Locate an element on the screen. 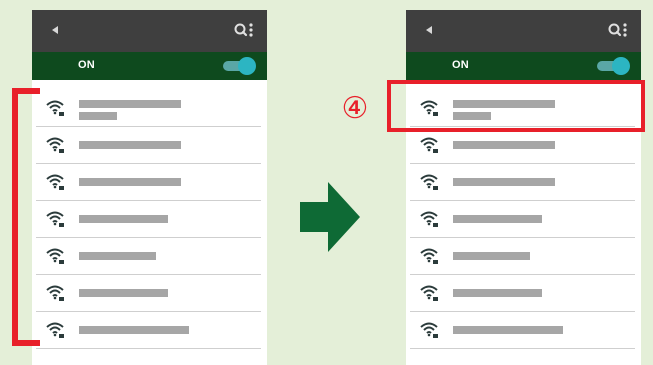  highlighted-network is located at coordinates (516, 106).